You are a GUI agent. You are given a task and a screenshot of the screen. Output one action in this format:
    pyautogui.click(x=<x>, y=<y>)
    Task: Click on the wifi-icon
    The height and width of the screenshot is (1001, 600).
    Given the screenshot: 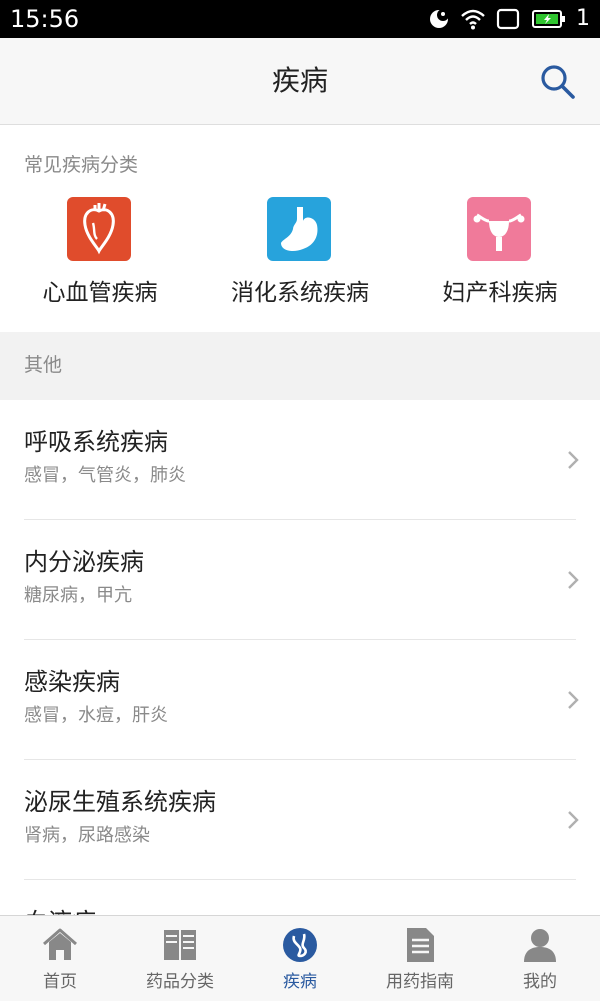 What is the action you would take?
    pyautogui.click(x=473, y=19)
    